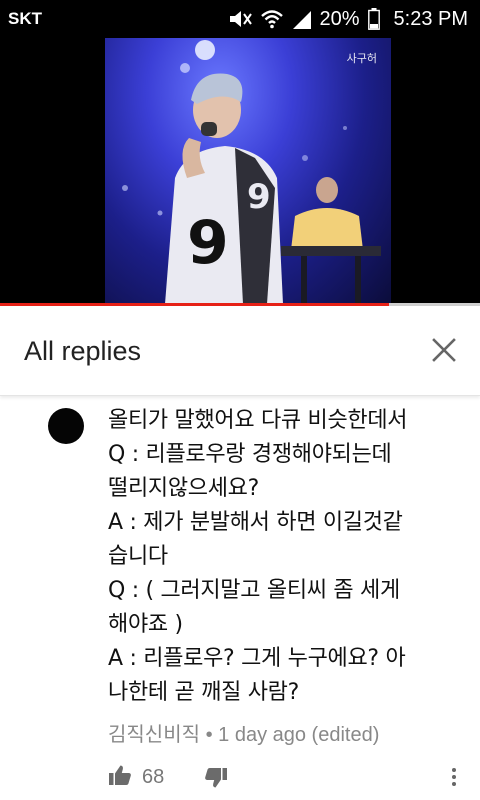 The height and width of the screenshot is (800, 480). Describe the element at coordinates (299, 735) in the screenshot. I see `comment-time: 1 day ago (edited)` at that location.